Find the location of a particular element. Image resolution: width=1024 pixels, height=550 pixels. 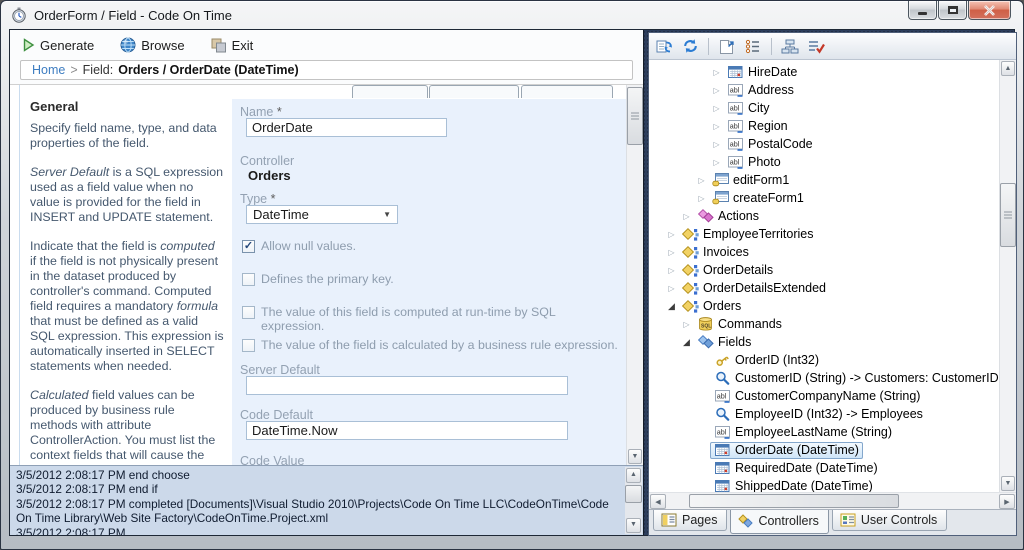

tree-item: OrderID (Int32) is located at coordinates (766, 360).